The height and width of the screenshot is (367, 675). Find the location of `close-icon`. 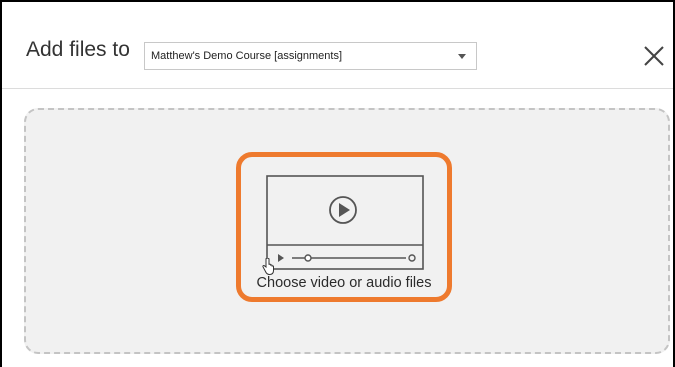

close-icon is located at coordinates (654, 56).